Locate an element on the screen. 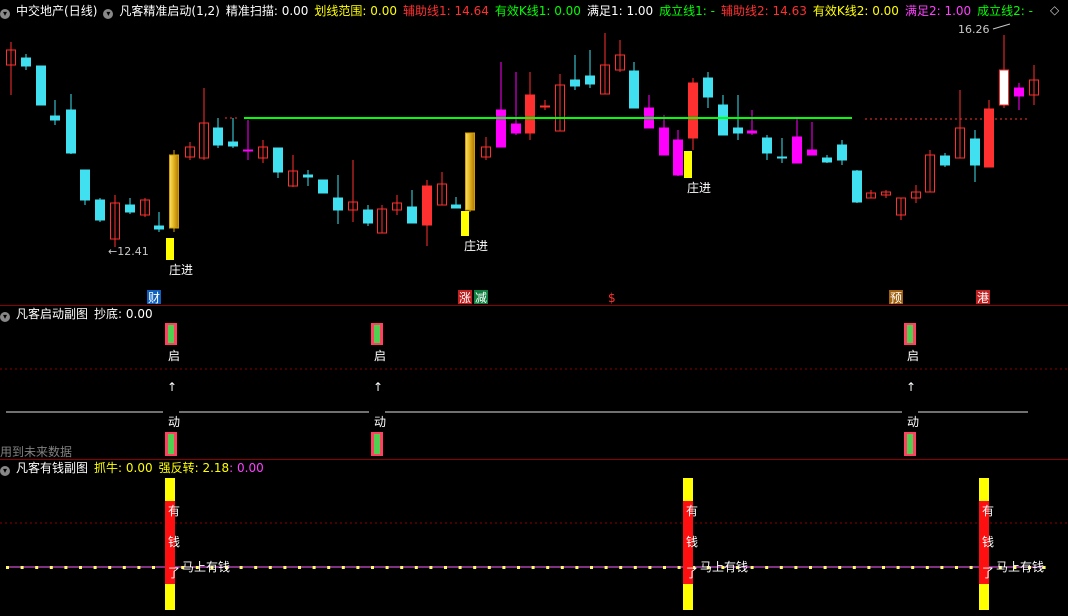 The image size is (1068, 616). high-price-label: 16.26 is located at coordinates (974, 29).